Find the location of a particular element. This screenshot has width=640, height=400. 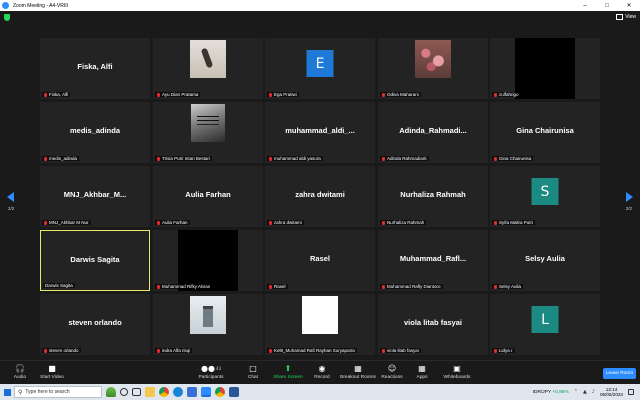

participant-tile: Rasel Rasel is located at coordinates (320, 260).